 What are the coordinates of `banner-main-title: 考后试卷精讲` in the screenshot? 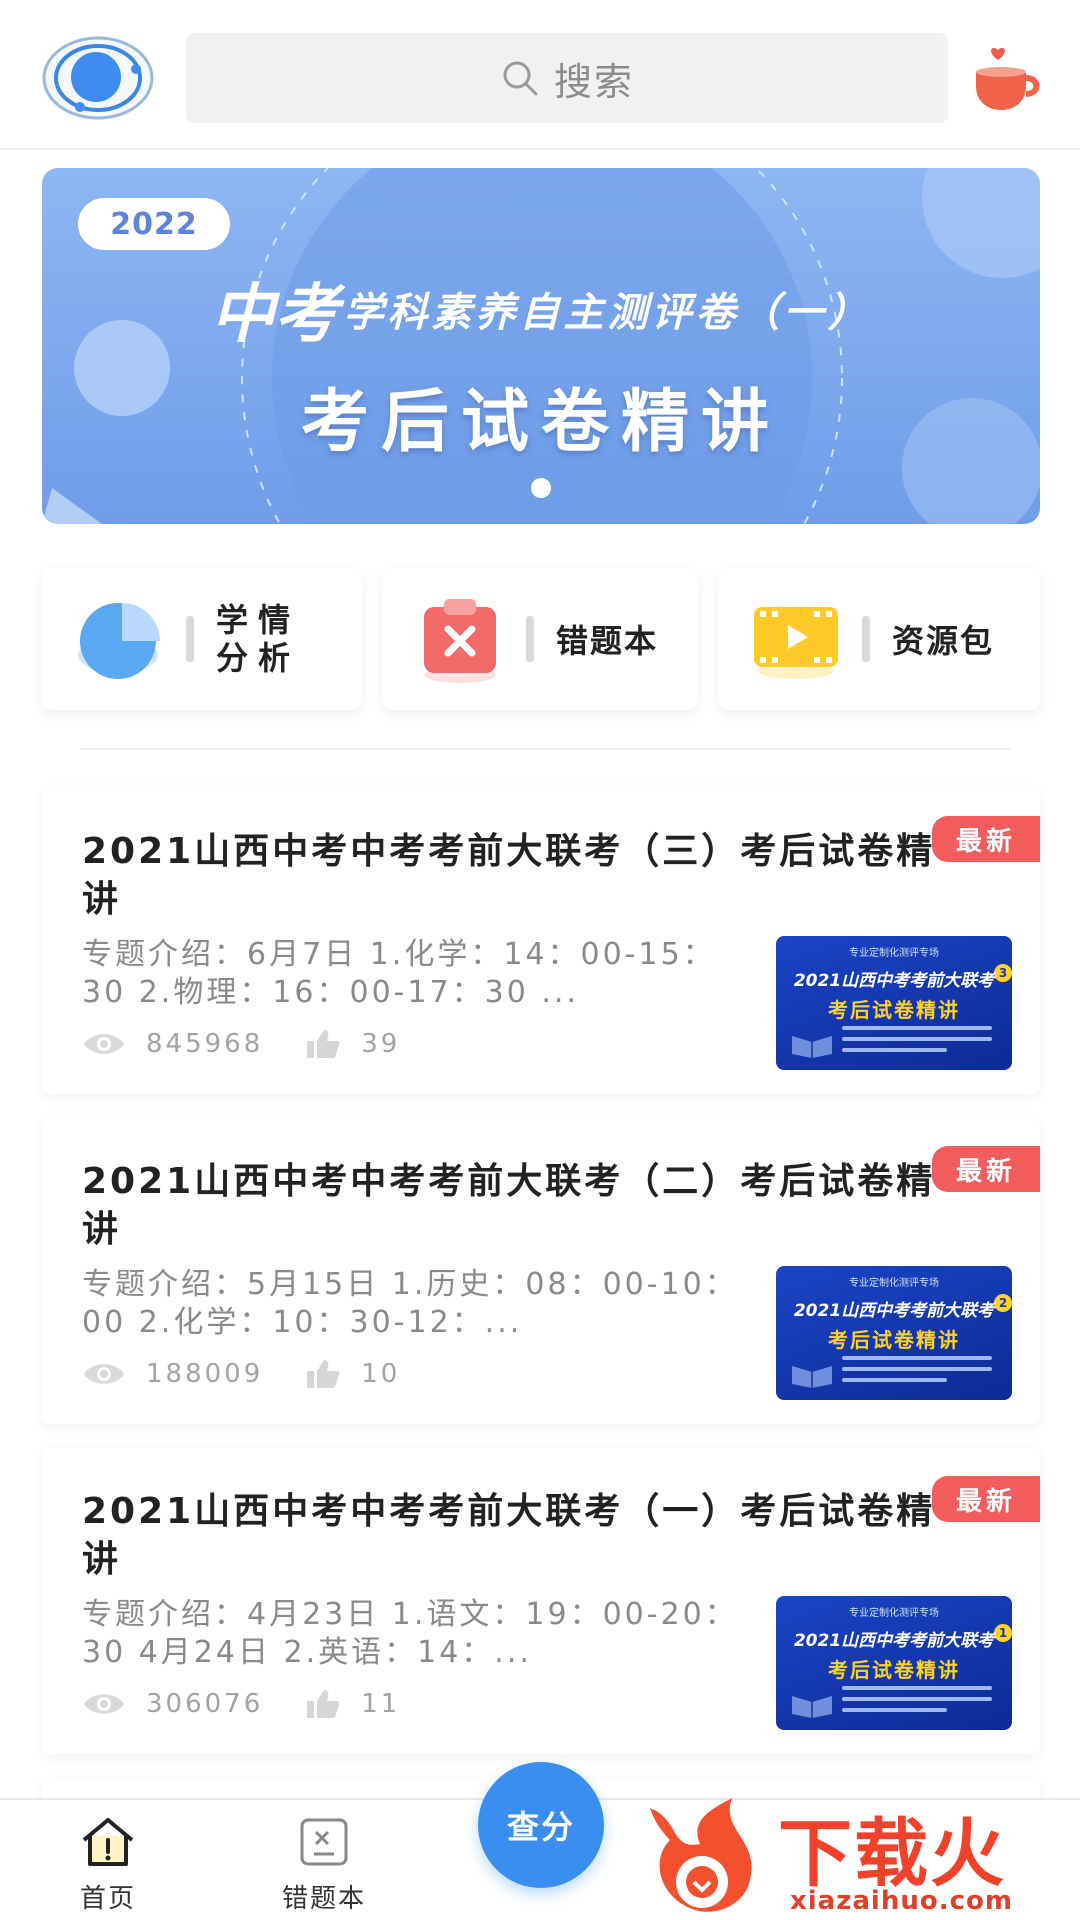 It's located at (540, 422).